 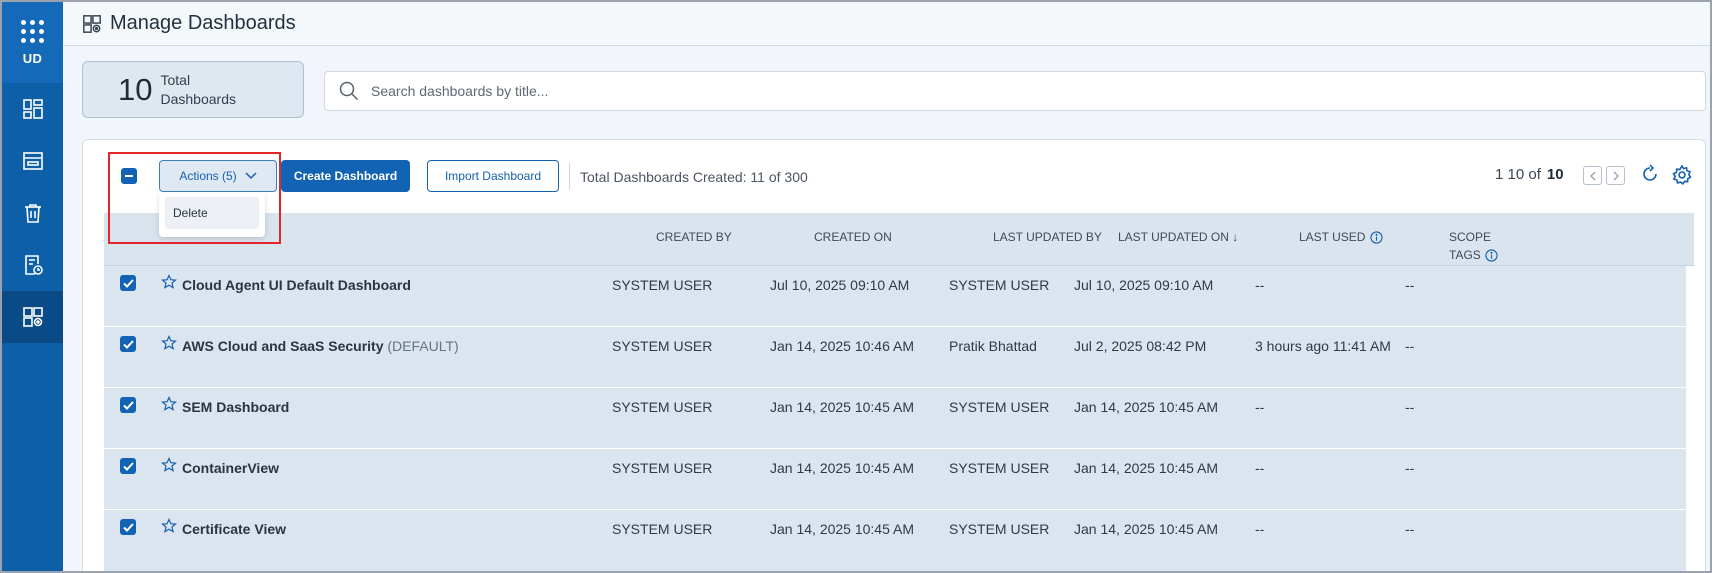 What do you see at coordinates (1555, 174) in the screenshot?
I see `pager-total: 10` at bounding box center [1555, 174].